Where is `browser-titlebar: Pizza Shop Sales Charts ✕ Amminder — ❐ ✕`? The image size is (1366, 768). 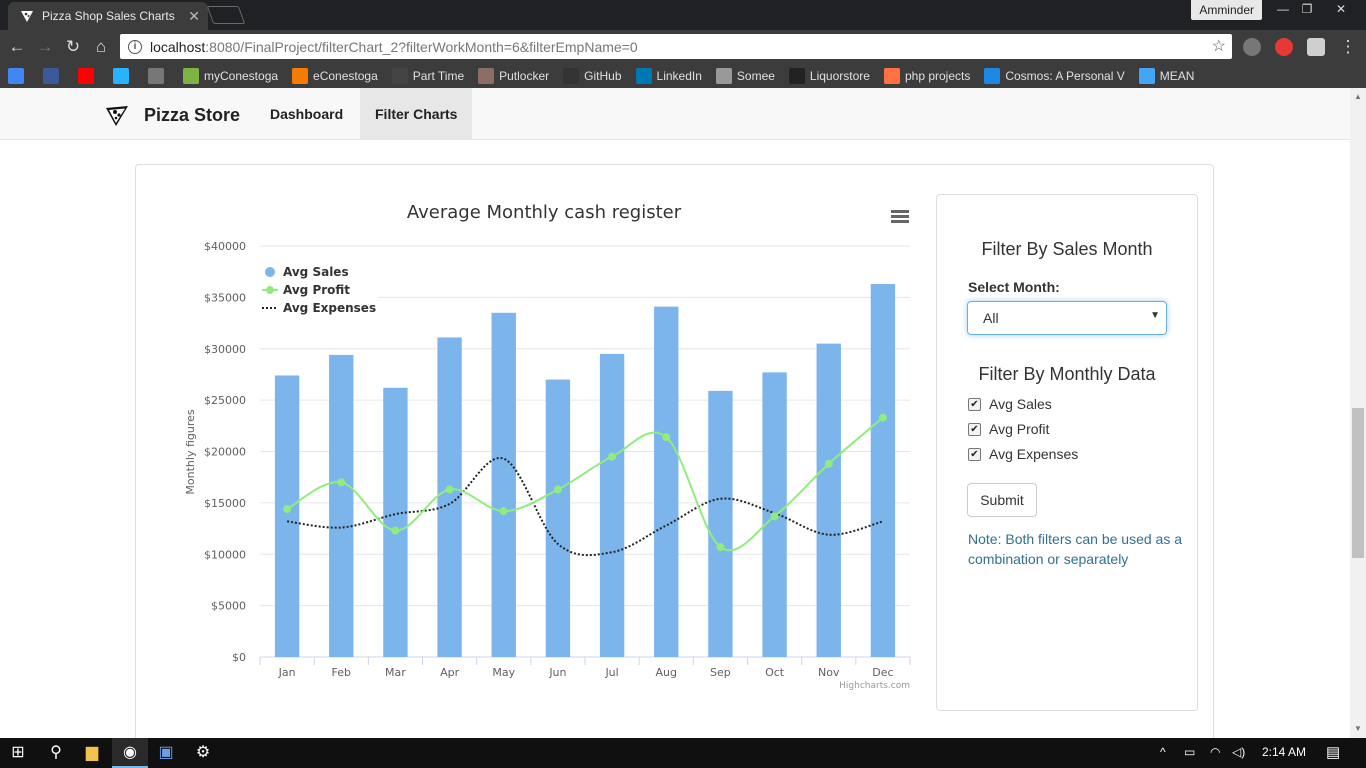
browser-titlebar: Pizza Shop Sales Charts ✕ Amminder — ❐ ✕ is located at coordinates (683, 15).